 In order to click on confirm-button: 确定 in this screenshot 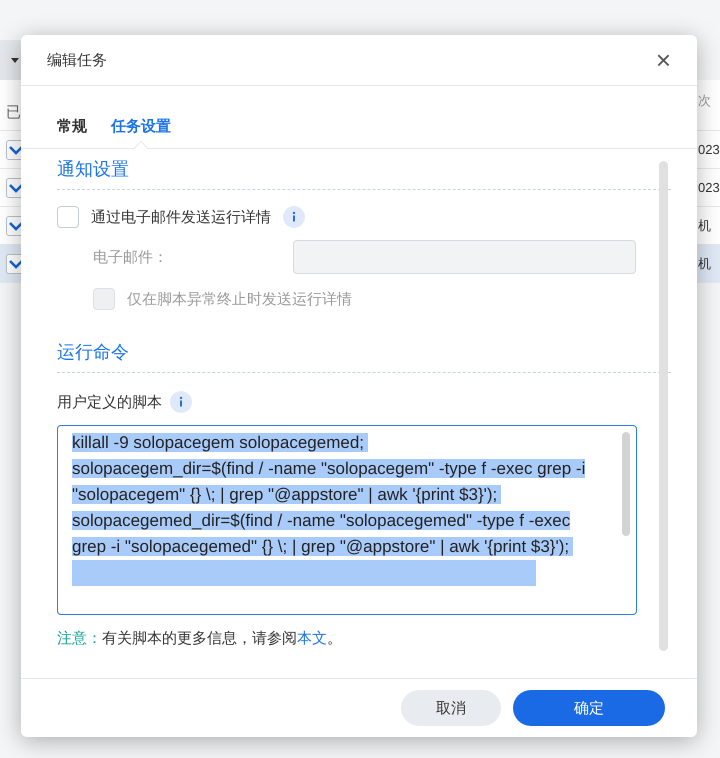, I will do `click(589, 708)`.